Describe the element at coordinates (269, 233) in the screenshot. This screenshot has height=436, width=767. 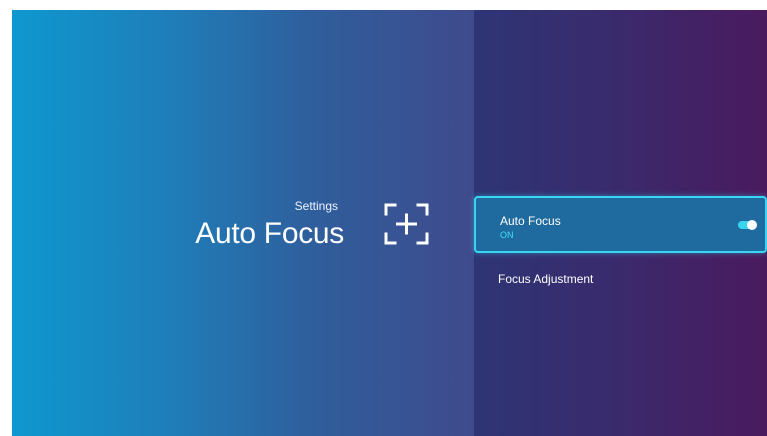
I see `page-title: Auto Focus` at that location.